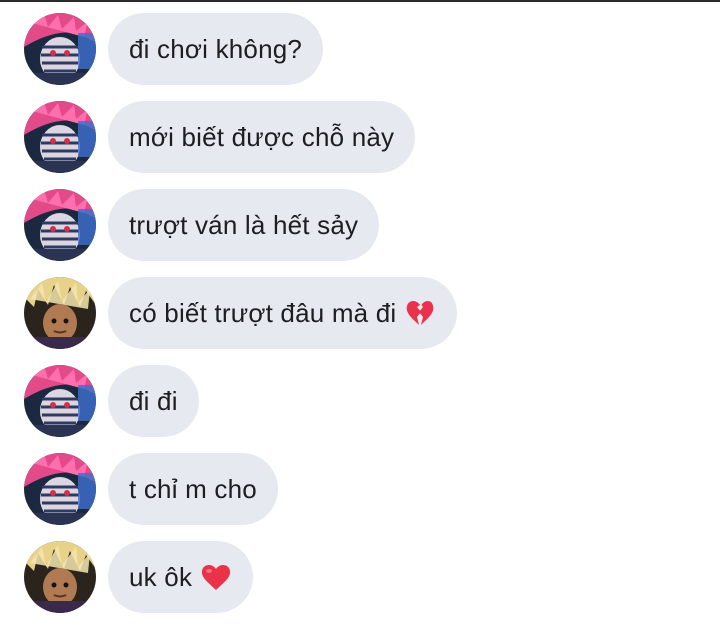 This screenshot has width=720, height=629. I want to click on message-bubble: đi đi, so click(153, 401).